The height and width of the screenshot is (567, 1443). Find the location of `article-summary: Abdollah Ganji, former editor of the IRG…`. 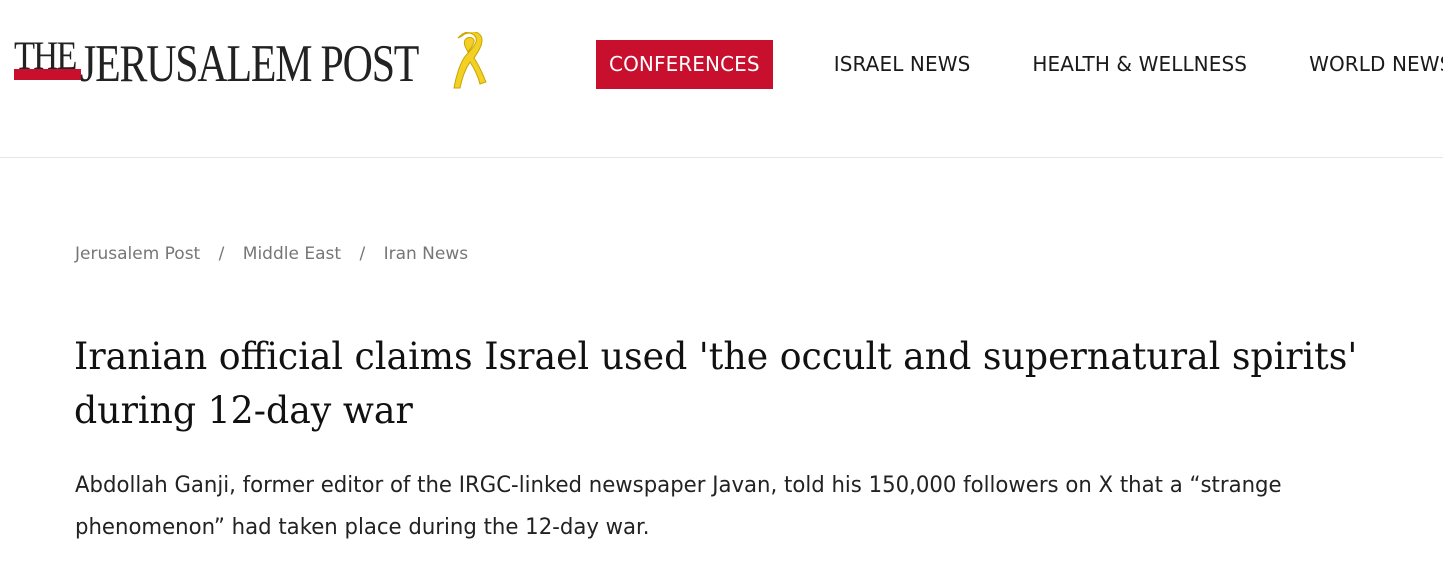

article-summary: Abdollah Ganji, former editor of the IRG… is located at coordinates (678, 506).